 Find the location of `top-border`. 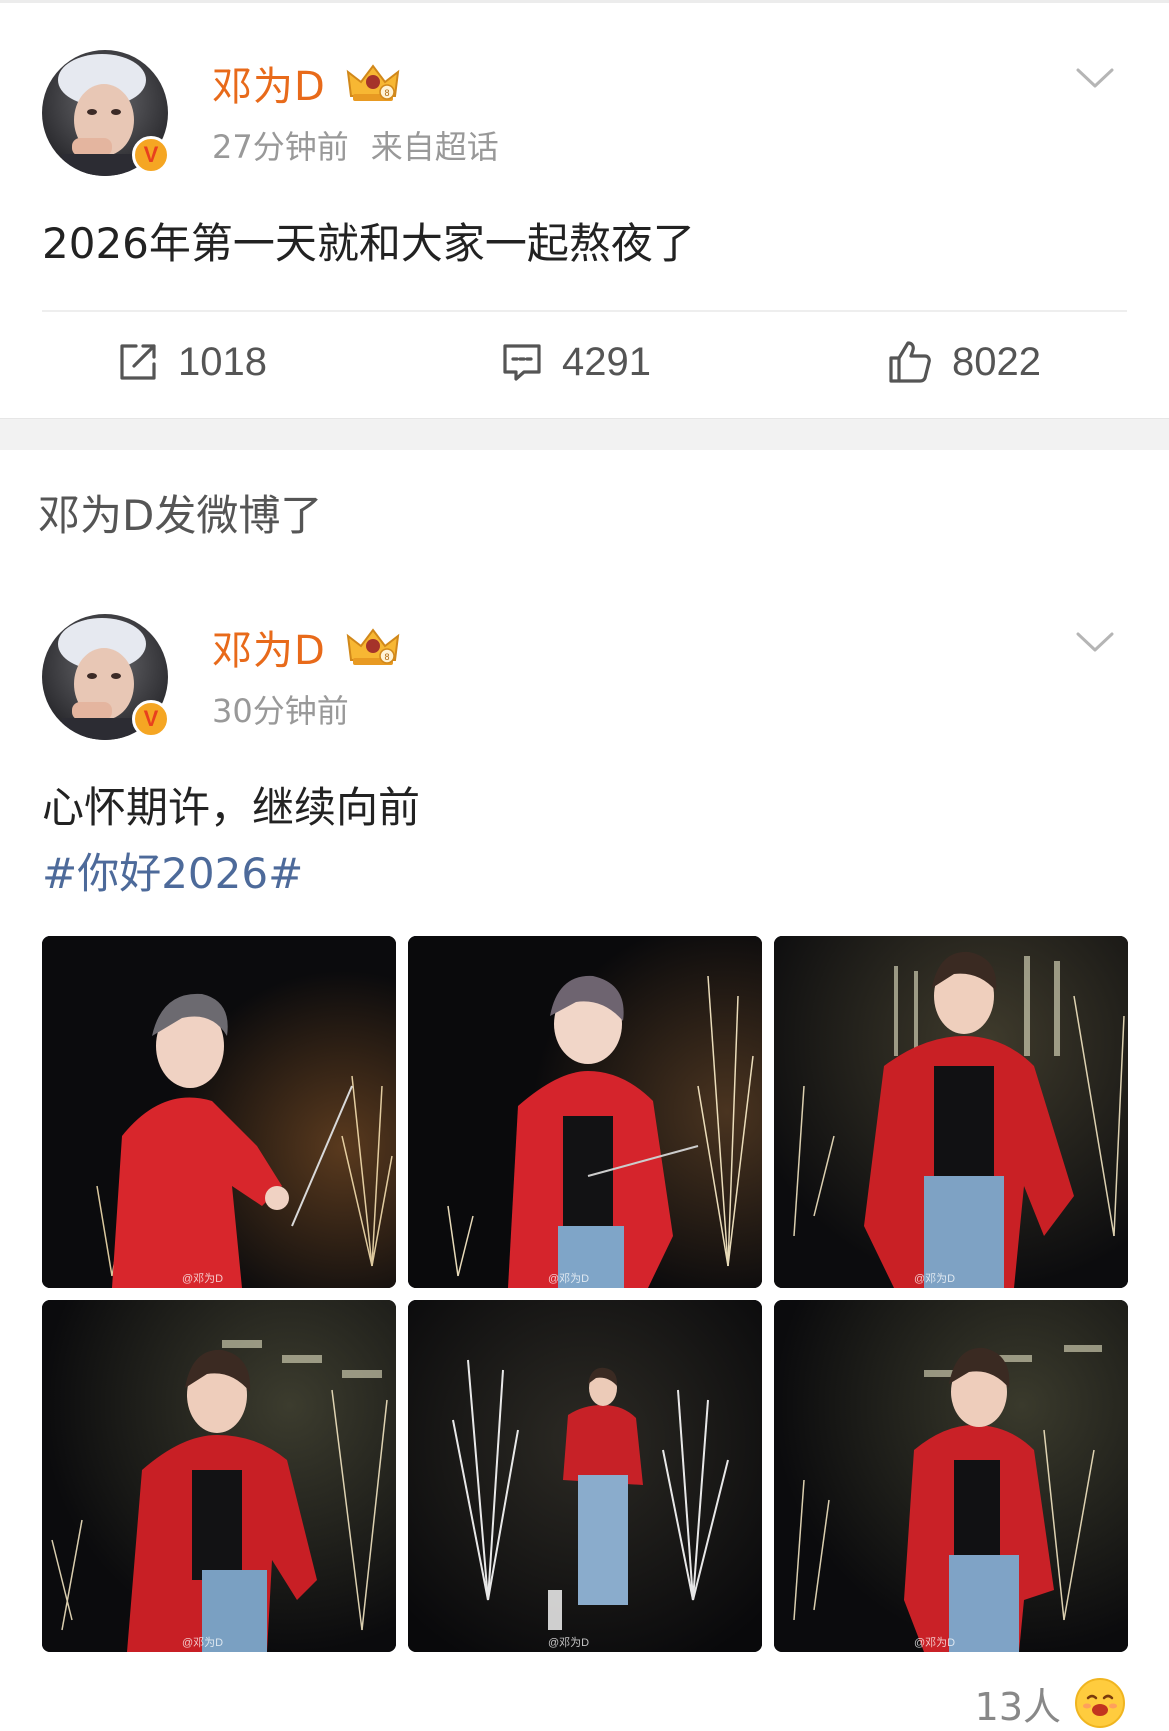

top-border is located at coordinates (584, 1).